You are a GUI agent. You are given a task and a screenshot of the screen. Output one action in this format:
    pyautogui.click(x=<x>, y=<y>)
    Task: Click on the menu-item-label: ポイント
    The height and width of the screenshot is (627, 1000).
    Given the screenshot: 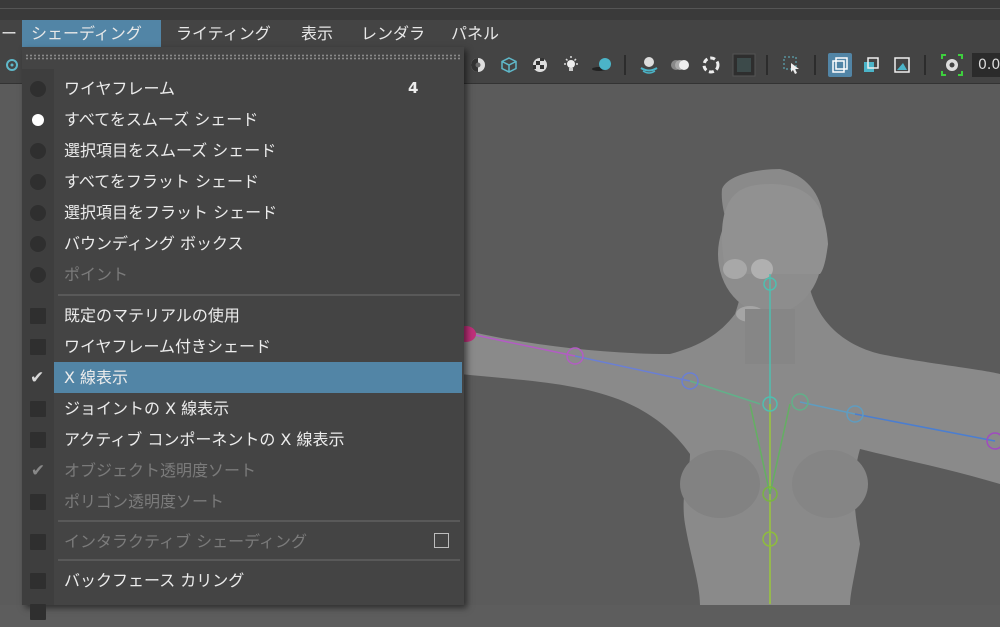 What is the action you would take?
    pyautogui.click(x=96, y=274)
    